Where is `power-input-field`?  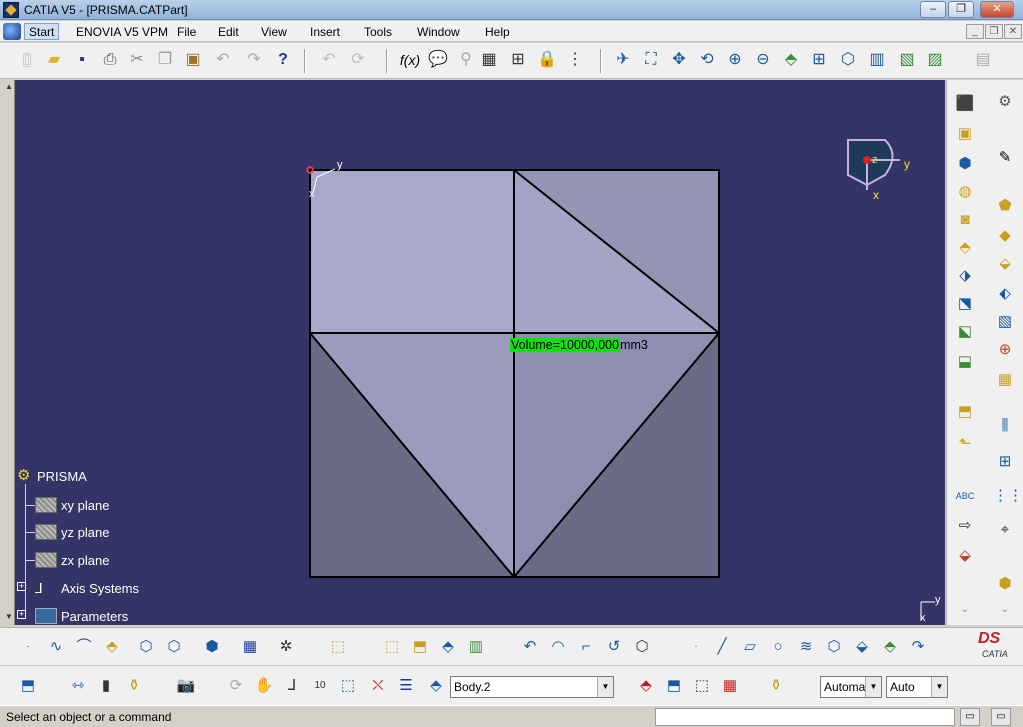 power-input-field is located at coordinates (805, 717).